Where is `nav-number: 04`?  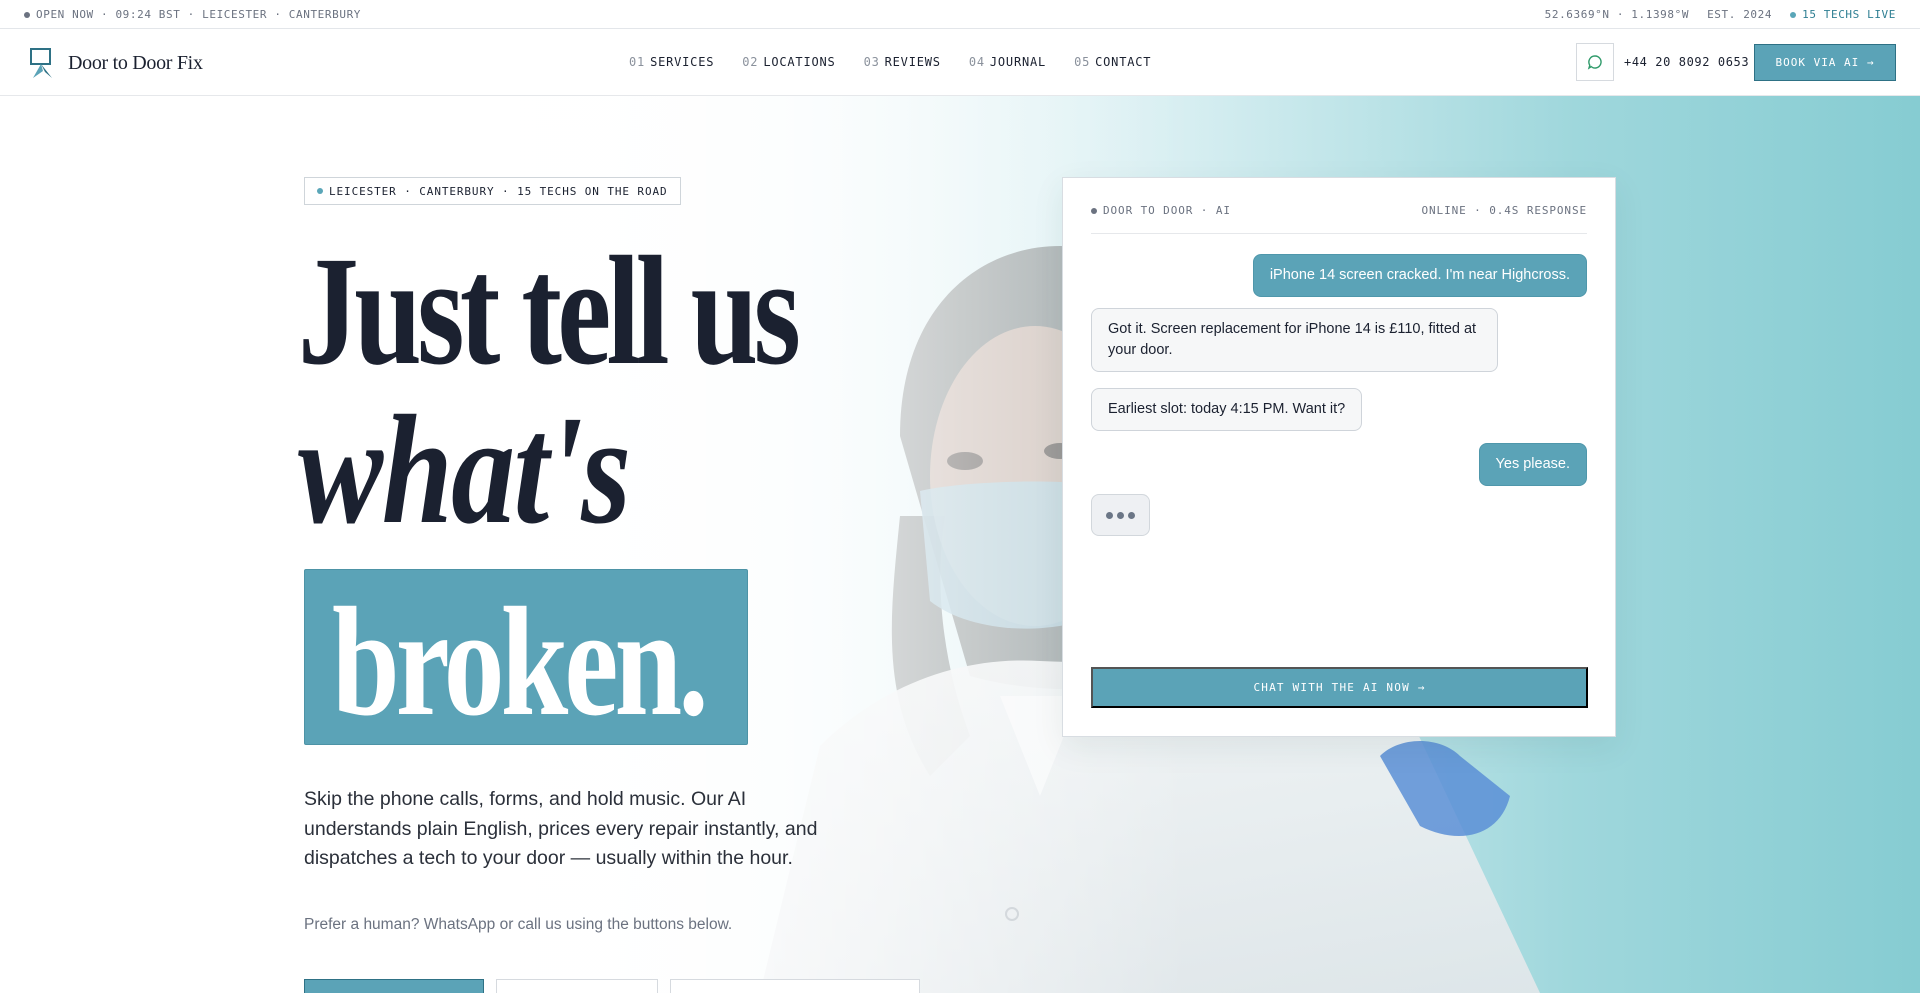
nav-number: 04 is located at coordinates (976, 62).